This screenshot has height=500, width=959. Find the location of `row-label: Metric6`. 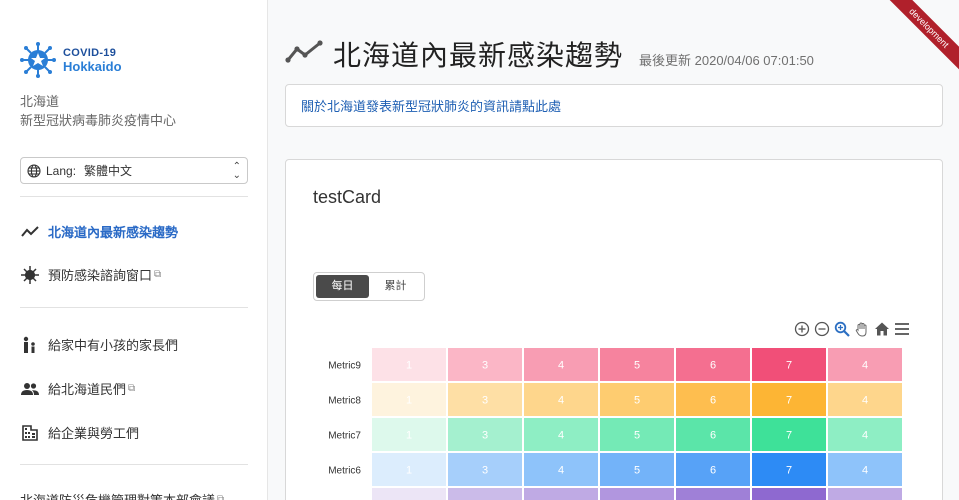

row-label: Metric6 is located at coordinates (344, 471).